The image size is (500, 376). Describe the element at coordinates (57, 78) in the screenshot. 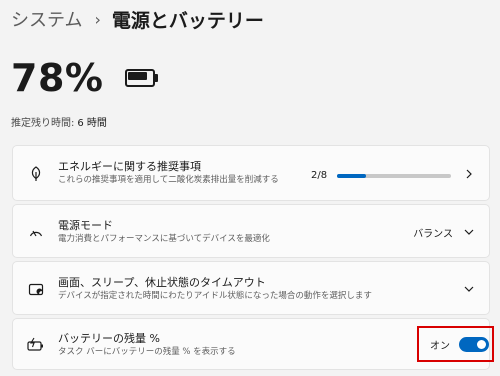

I see `battery-percent: 78%` at that location.